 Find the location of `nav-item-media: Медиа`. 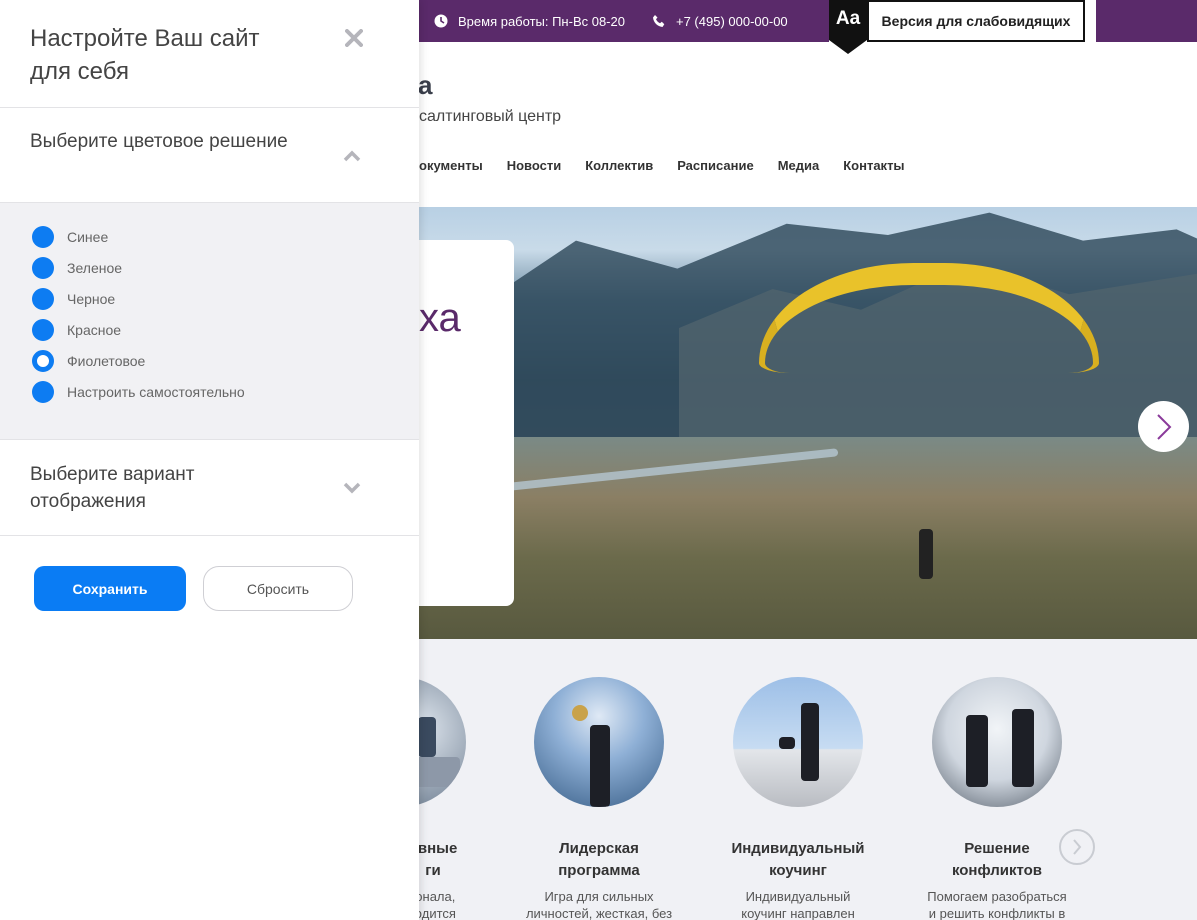

nav-item-media: Медиа is located at coordinates (799, 165).